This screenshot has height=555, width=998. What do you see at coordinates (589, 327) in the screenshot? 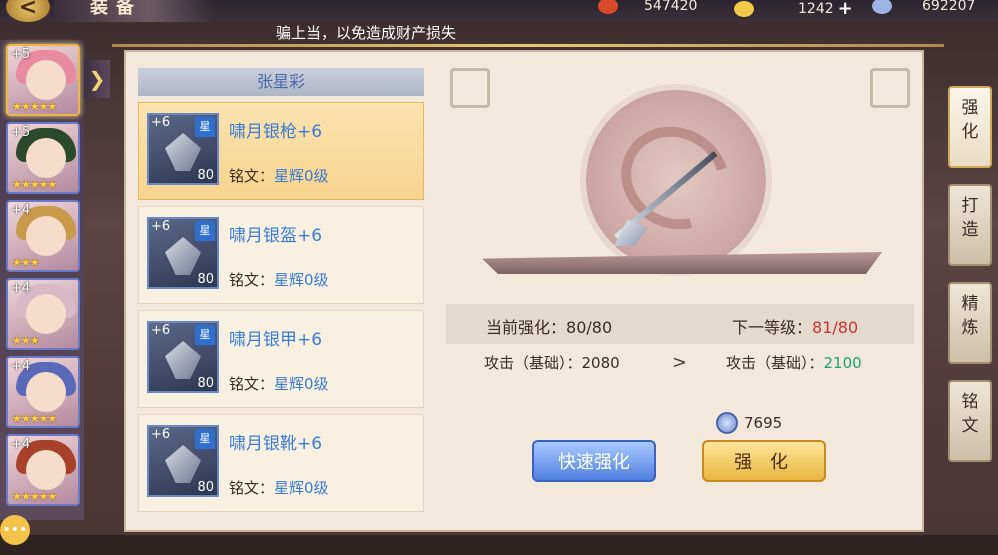
I see `current-enhance-value: 80/80` at bounding box center [589, 327].